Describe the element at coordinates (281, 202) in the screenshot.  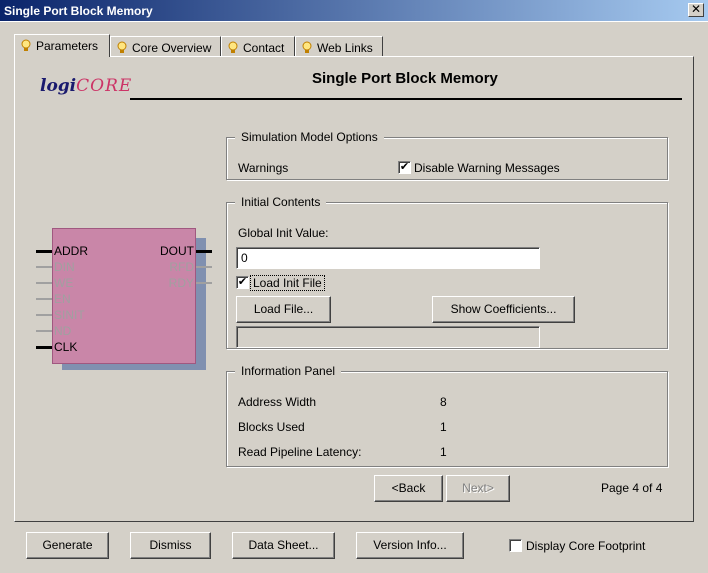
I see `group-label: Initial Contents` at that location.